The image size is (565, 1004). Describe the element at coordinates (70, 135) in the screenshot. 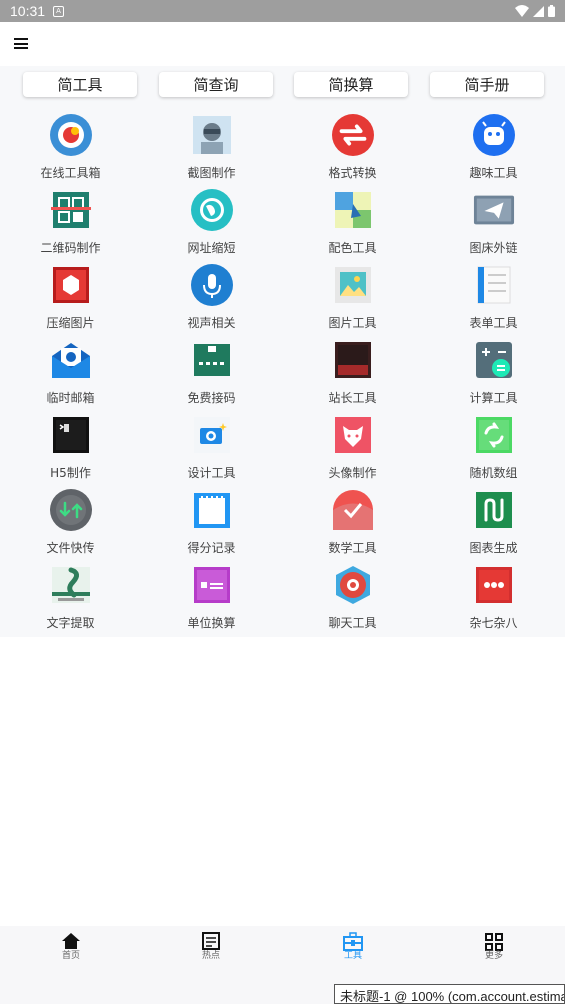

I see `gear-badge-icon` at that location.